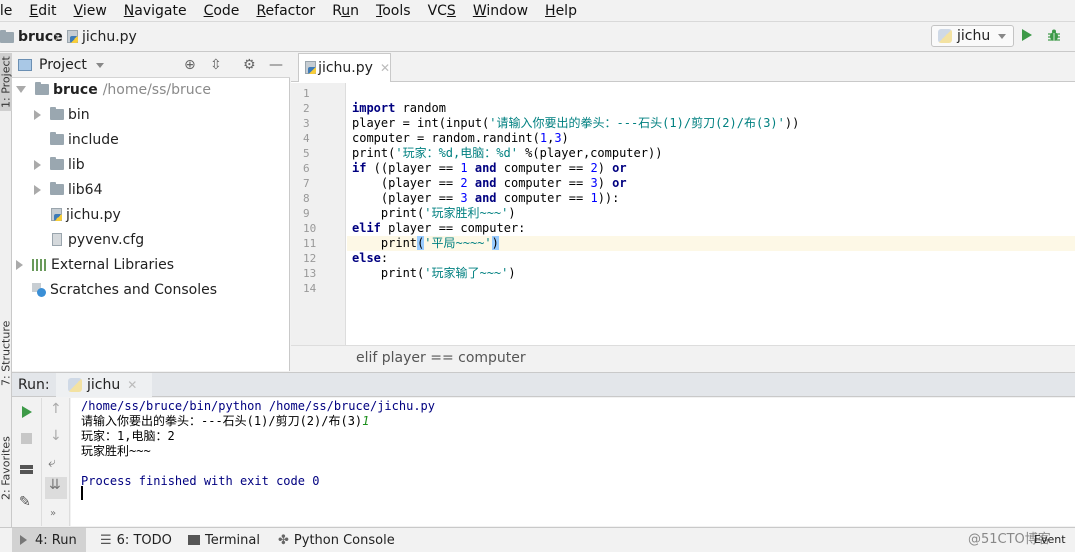  I want to click on project-panel-header: Project ⊕ ⇳ ⚙ —, so click(151, 65).